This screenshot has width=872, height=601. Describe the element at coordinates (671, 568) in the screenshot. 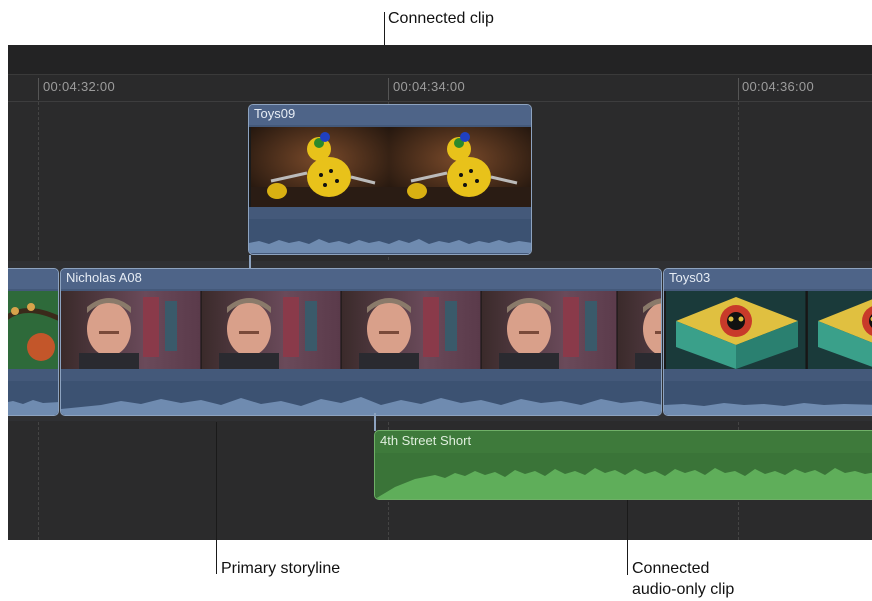

I see `callout-connected-audio-line1: Connected` at that location.